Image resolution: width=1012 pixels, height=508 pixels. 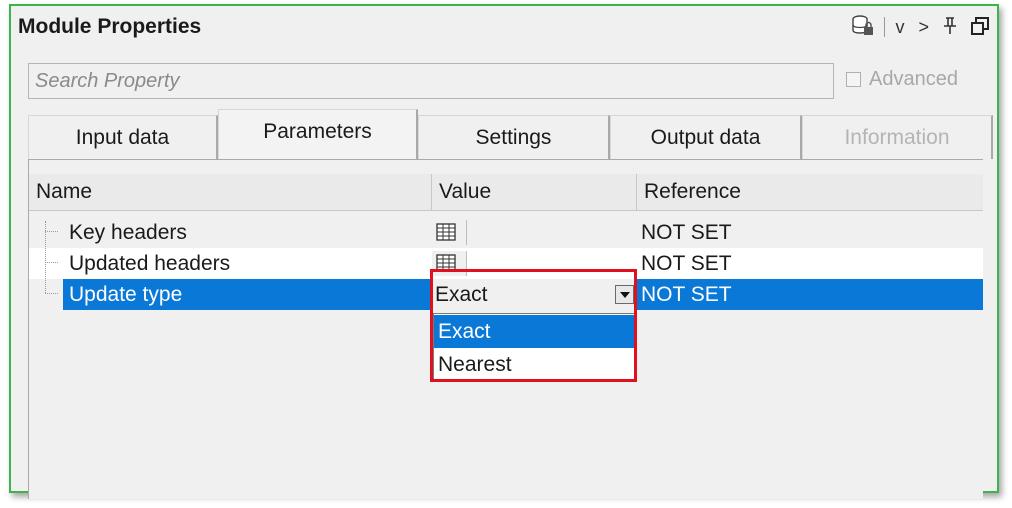 What do you see at coordinates (506, 232) in the screenshot?
I see `grid-row-key-headers: Key headers NOT SET` at bounding box center [506, 232].